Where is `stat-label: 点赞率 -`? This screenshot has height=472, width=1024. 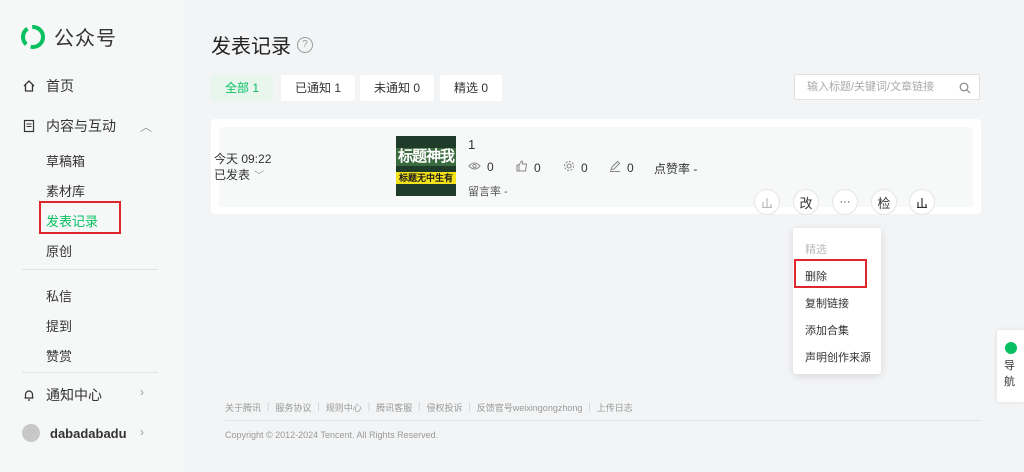
stat-label: 点赞率 - is located at coordinates (676, 169).